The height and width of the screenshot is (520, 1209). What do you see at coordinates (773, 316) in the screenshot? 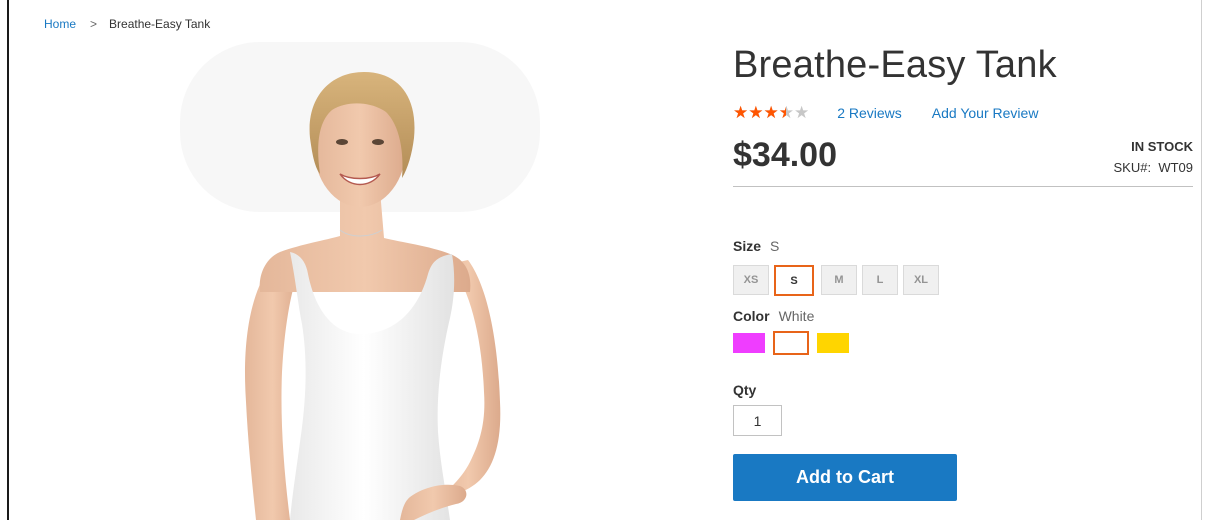
I see `color-attribute-label: Color White` at bounding box center [773, 316].